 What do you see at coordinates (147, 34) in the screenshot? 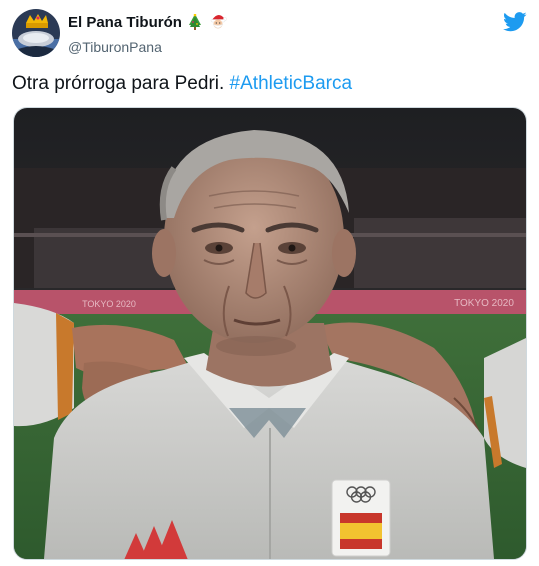
I see `author-names: El Pana Tiburón @TiburonPana` at bounding box center [147, 34].